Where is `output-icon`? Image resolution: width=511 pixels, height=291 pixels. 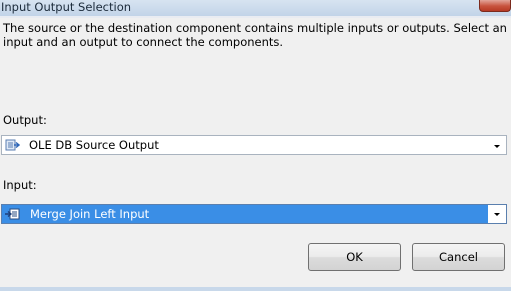 output-icon is located at coordinates (12, 145).